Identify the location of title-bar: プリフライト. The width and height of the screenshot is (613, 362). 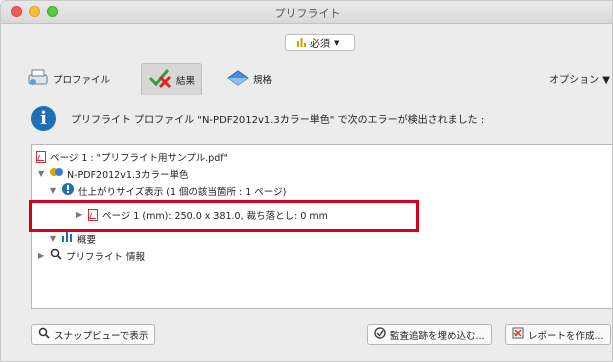
(306, 12).